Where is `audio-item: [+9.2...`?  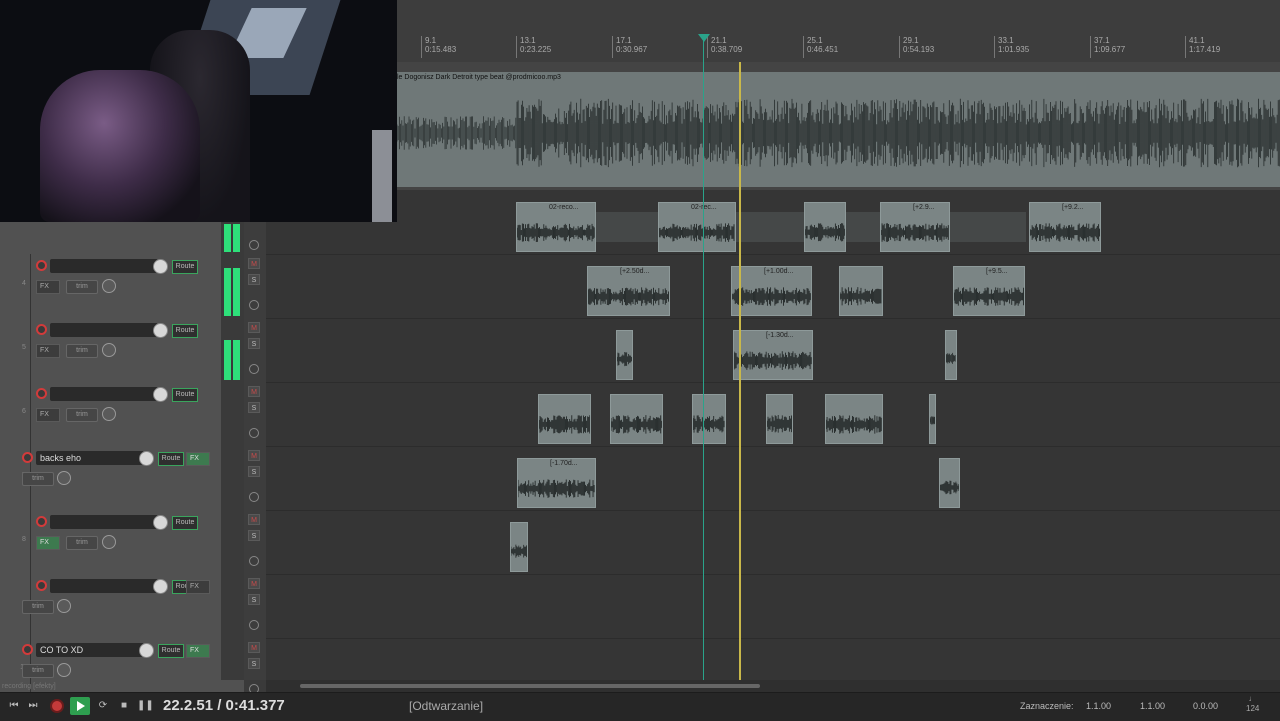
audio-item: [+9.2... is located at coordinates (1065, 227).